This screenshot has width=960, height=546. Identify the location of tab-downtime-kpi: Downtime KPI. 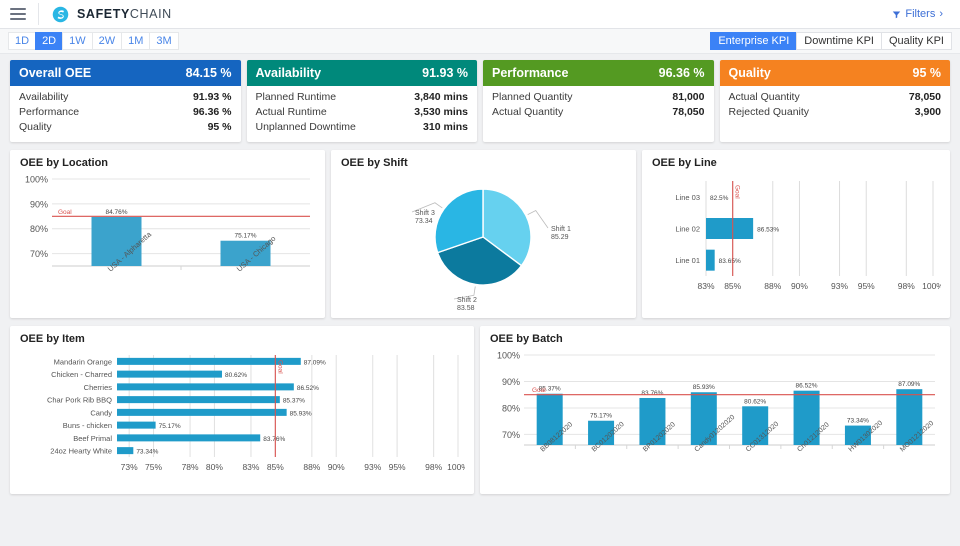
(838, 41).